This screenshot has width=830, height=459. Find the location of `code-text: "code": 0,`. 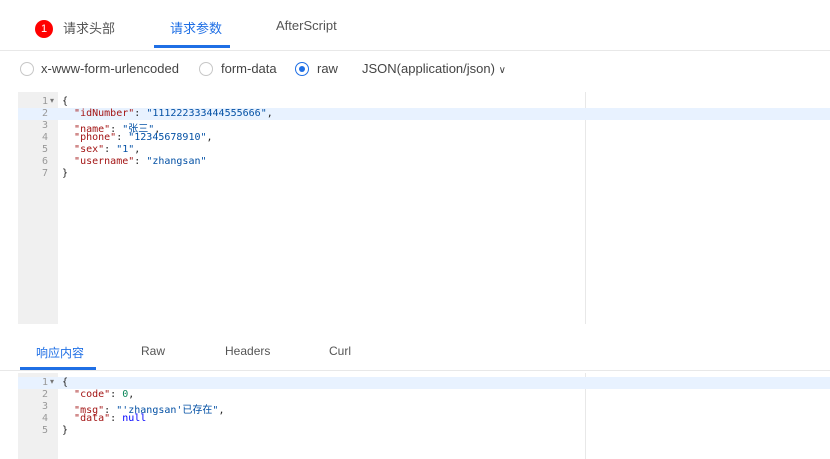

code-text: "code": 0, is located at coordinates (98, 394).